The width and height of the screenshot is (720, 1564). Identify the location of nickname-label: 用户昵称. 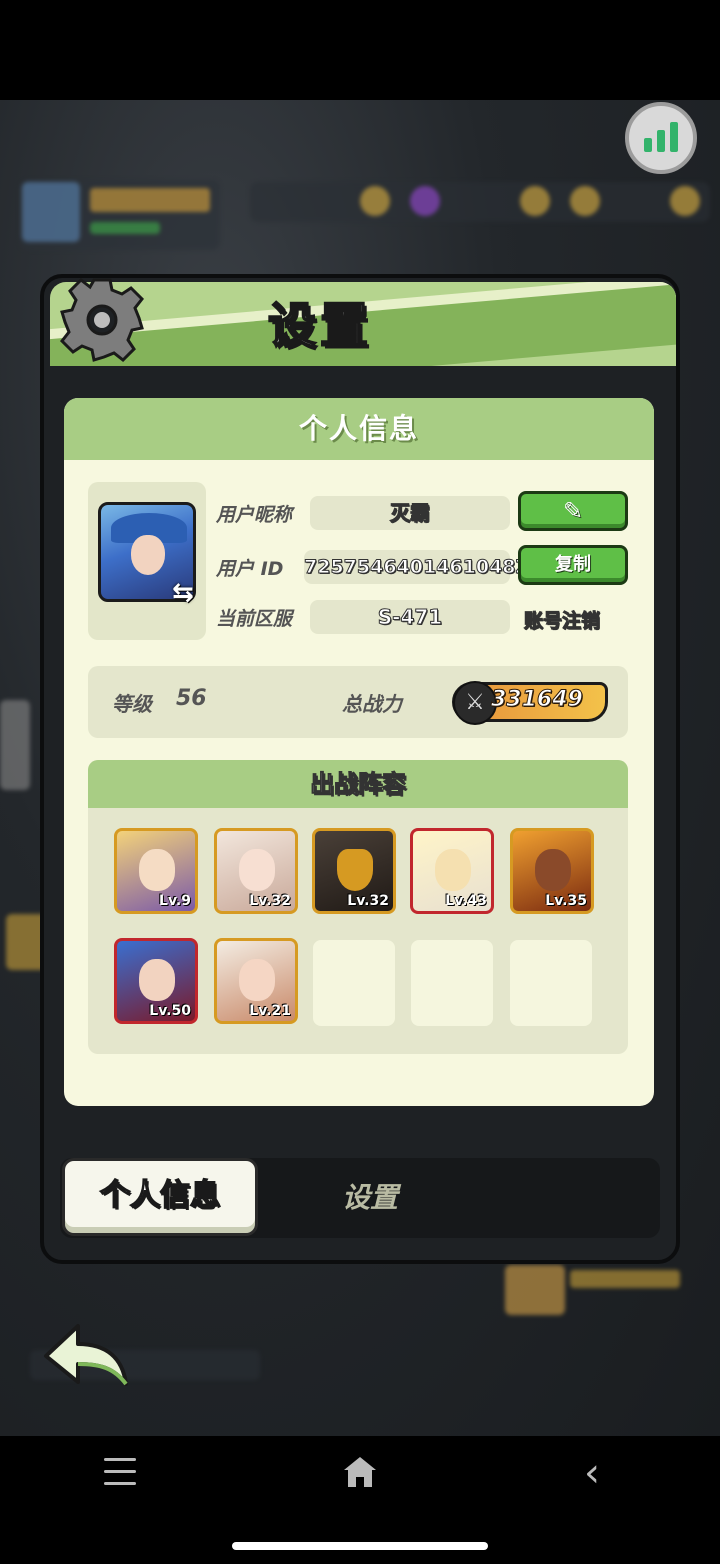
(254, 515).